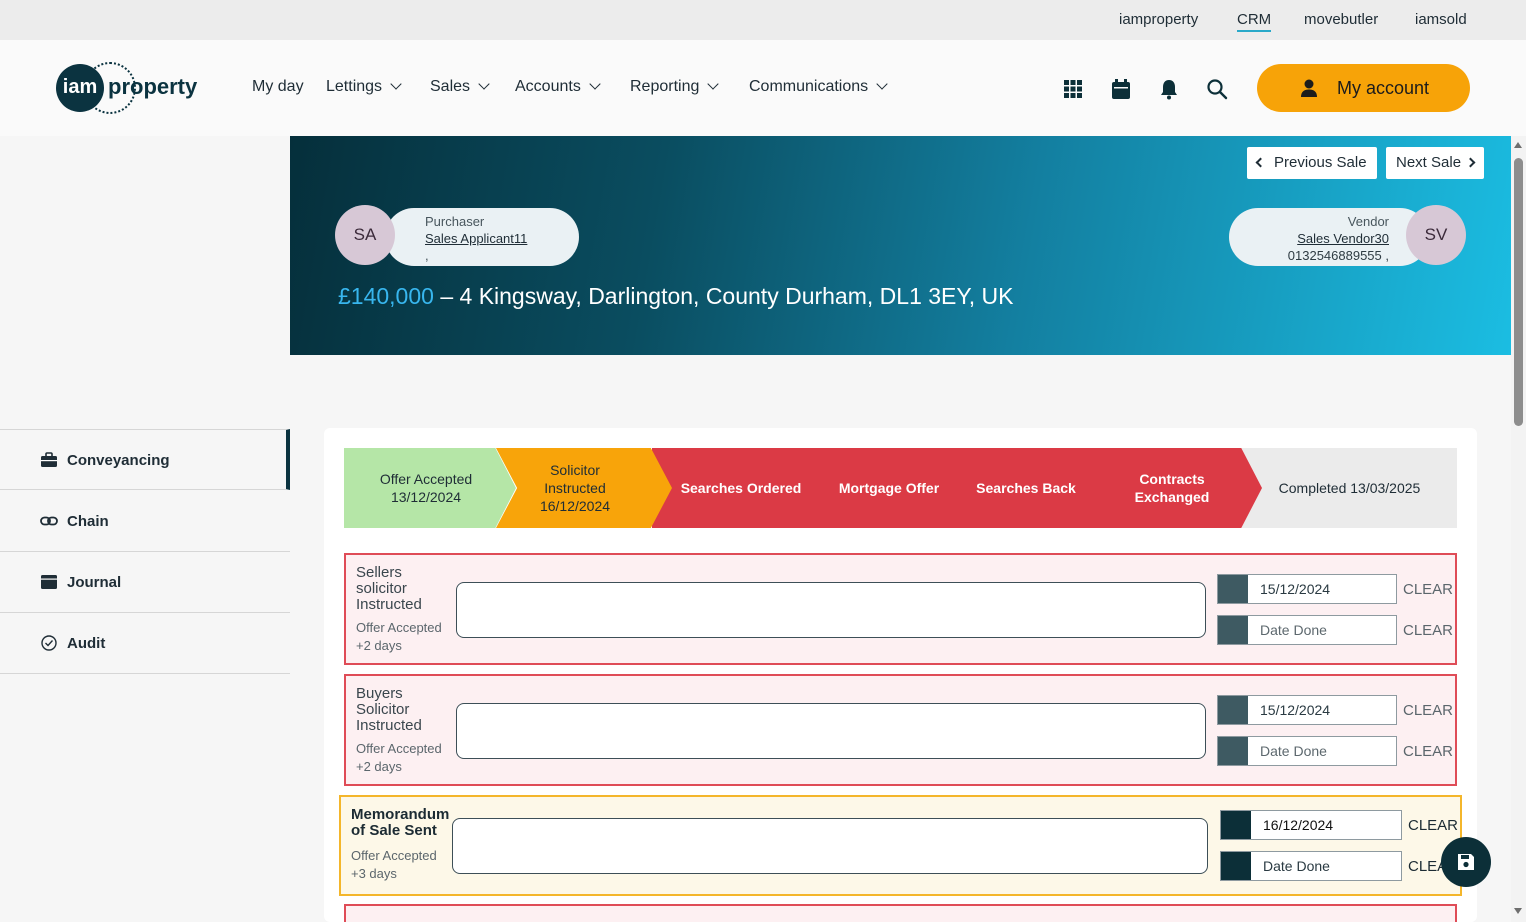 This screenshot has height=922, width=1526. What do you see at coordinates (1158, 19) in the screenshot?
I see `link-iamproperty: iamproperty` at bounding box center [1158, 19].